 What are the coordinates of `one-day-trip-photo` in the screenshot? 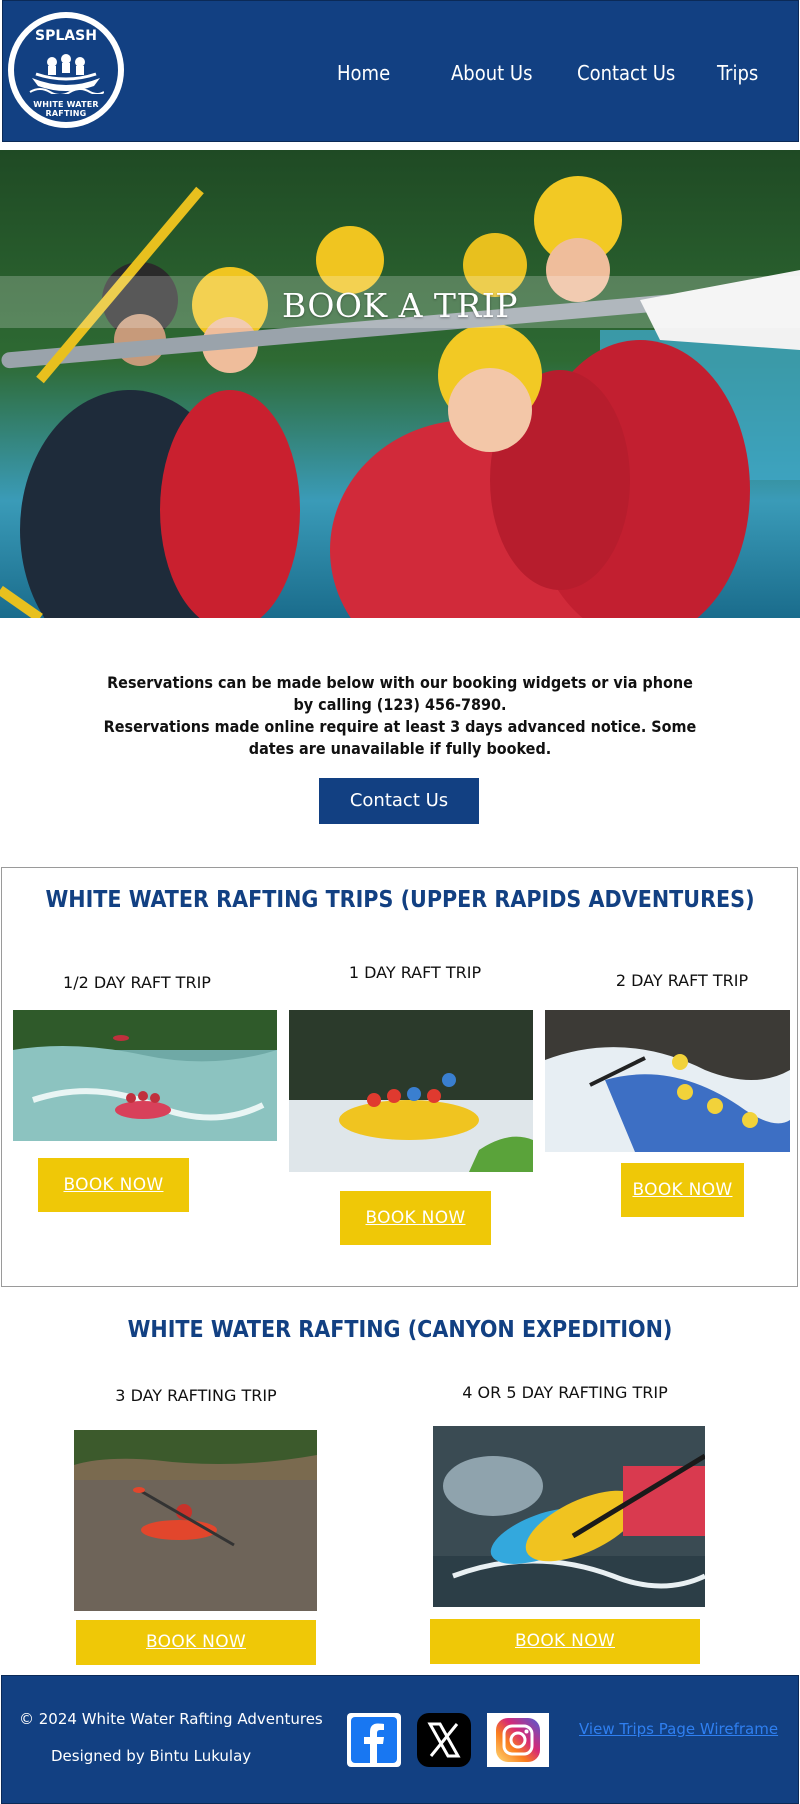 It's located at (411, 1091).